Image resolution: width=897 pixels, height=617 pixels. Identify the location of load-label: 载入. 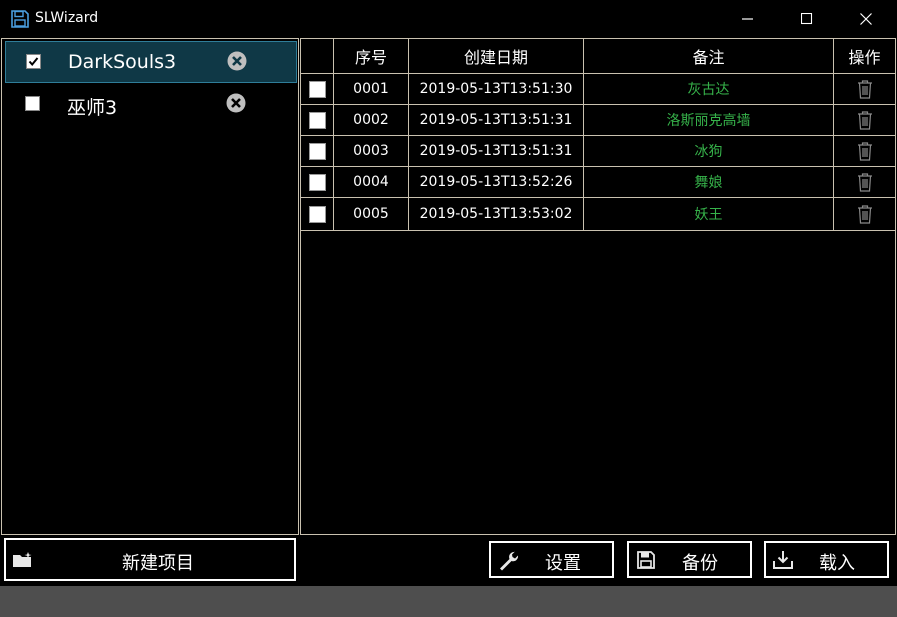
(837, 563).